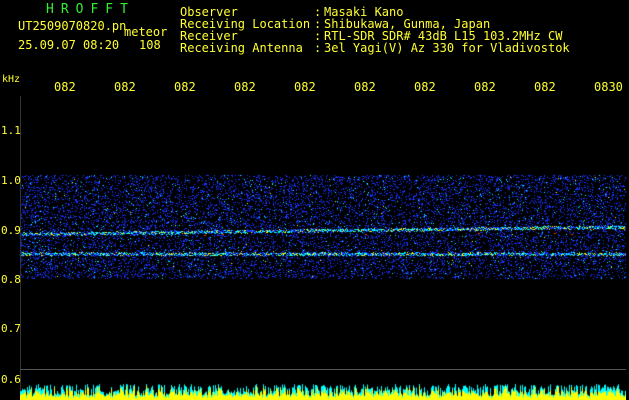 The width and height of the screenshot is (629, 400). Describe the element at coordinates (323, 369) in the screenshot. I see `baseline-line` at that location.